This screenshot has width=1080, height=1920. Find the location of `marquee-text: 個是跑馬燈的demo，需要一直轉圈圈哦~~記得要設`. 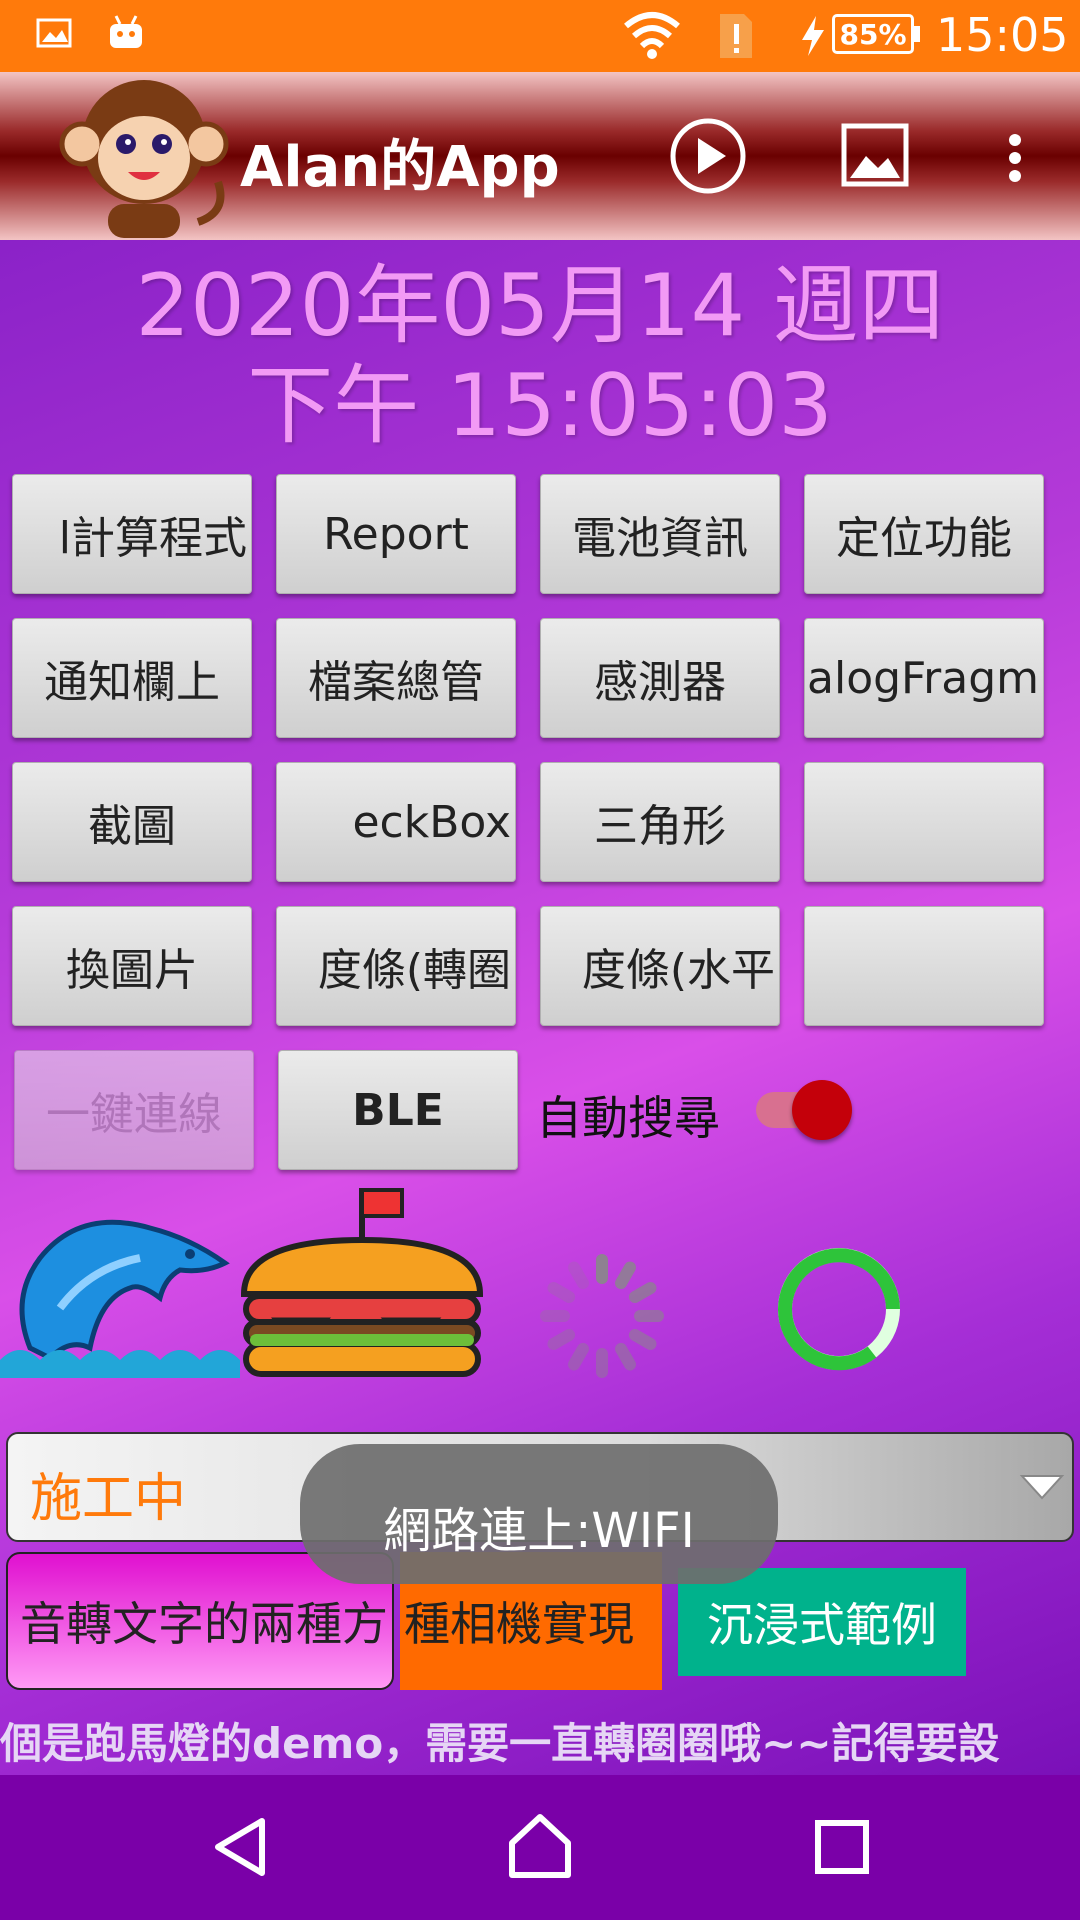

marquee-text: 個是跑馬燈的demo，需要一直轉圈圈哦~~記得要設 is located at coordinates (500, 1743).